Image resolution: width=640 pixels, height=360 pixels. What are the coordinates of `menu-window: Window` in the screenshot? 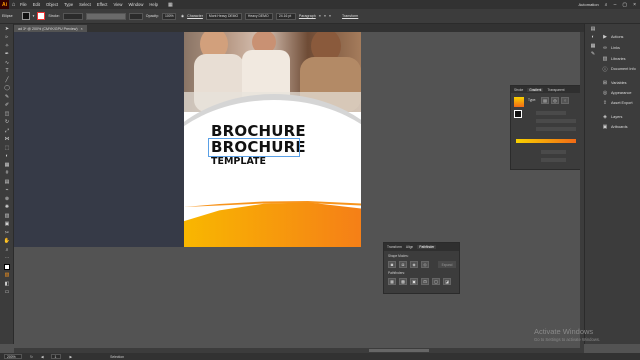 It's located at (135, 4).